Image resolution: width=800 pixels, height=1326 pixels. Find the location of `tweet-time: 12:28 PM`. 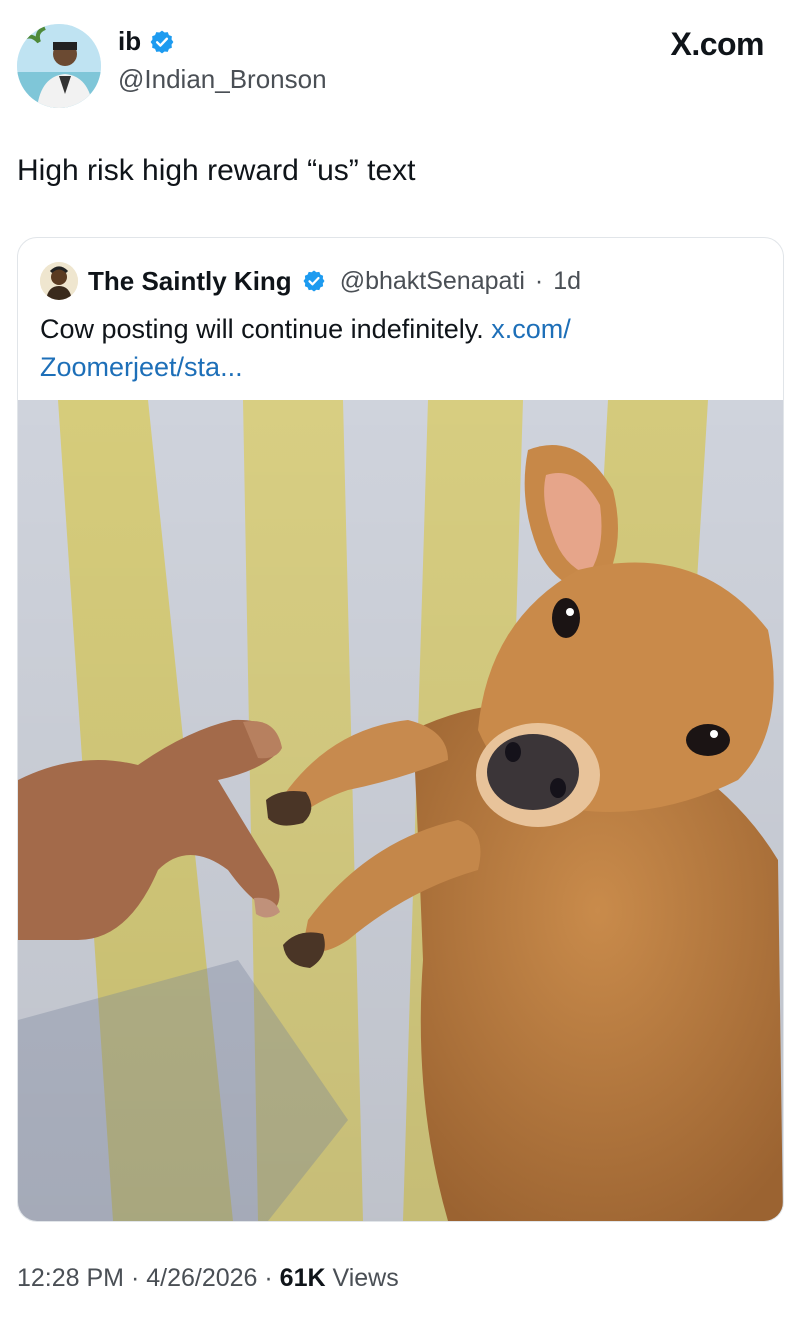

tweet-time: 12:28 PM is located at coordinates (70, 1278).